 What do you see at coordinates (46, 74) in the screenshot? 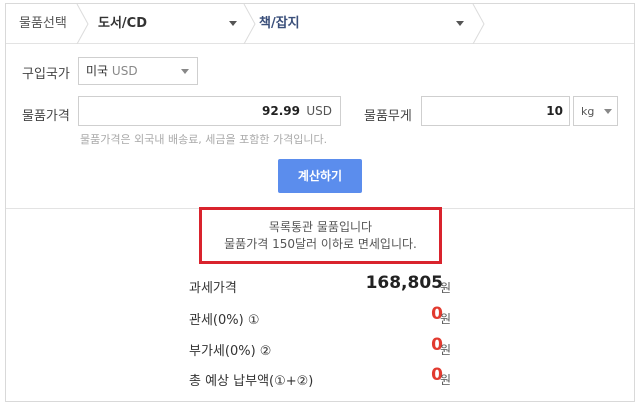
I see `country-label: 구입국가` at bounding box center [46, 74].